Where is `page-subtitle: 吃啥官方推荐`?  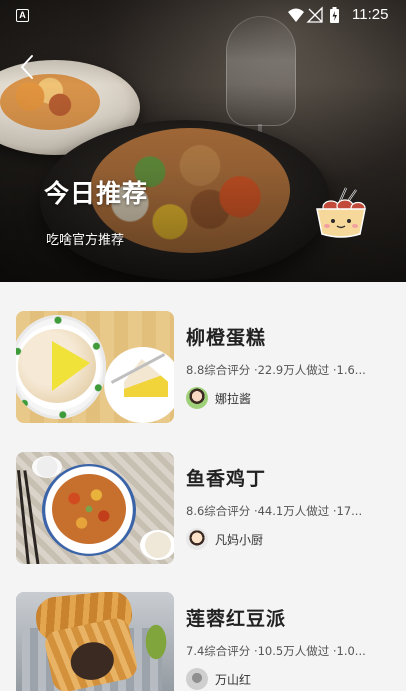
page-subtitle: 吃啥官方推荐 is located at coordinates (85, 240).